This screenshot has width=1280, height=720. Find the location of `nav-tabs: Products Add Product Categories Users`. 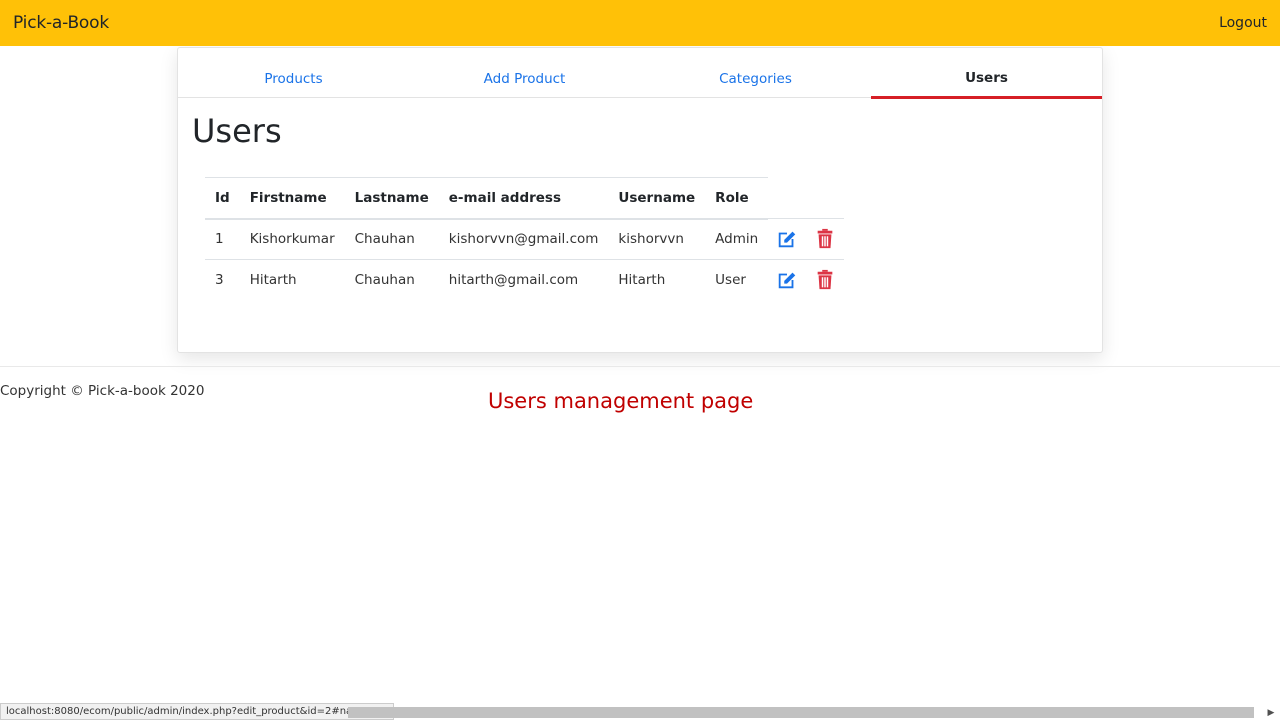

nav-tabs: Products Add Product Categories Users is located at coordinates (640, 73).